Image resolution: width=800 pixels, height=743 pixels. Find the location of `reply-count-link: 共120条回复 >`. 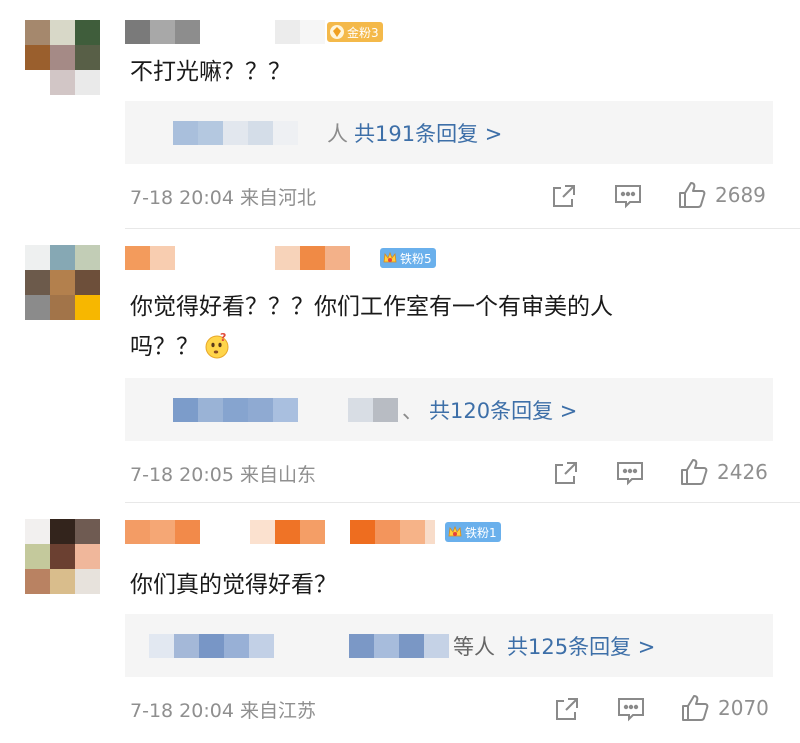

reply-count-link: 共120条回复 > is located at coordinates (503, 410).